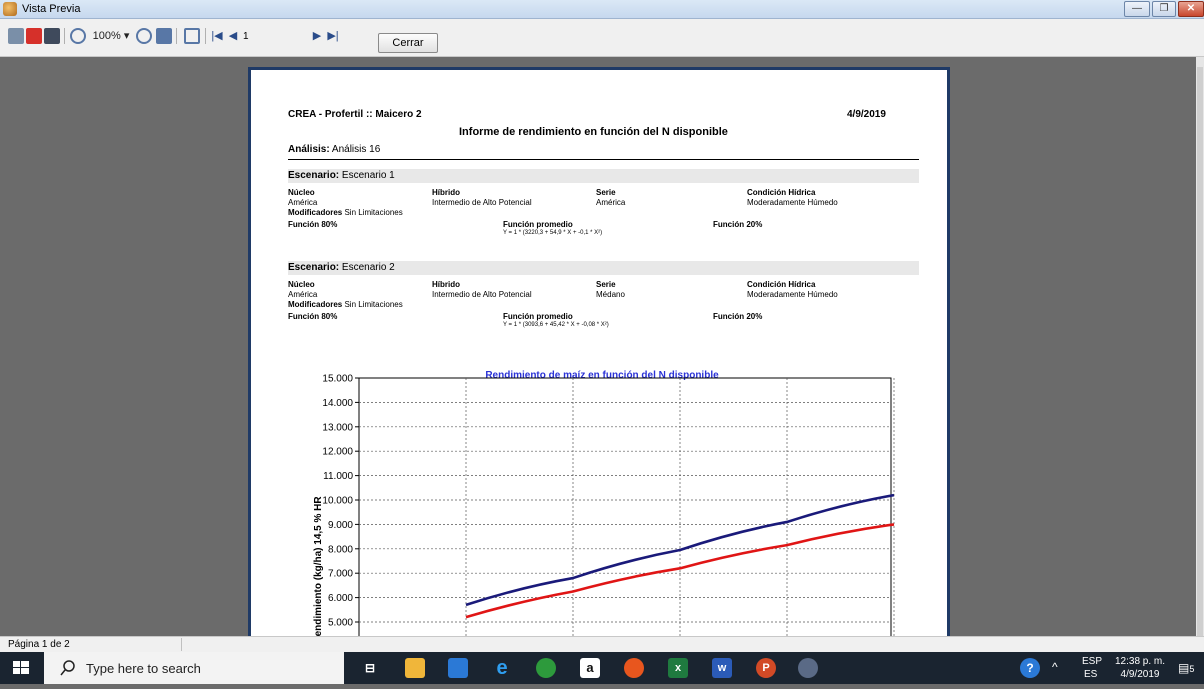  Describe the element at coordinates (337, 427) in the screenshot. I see `y-tick-label: 13.000` at that location.